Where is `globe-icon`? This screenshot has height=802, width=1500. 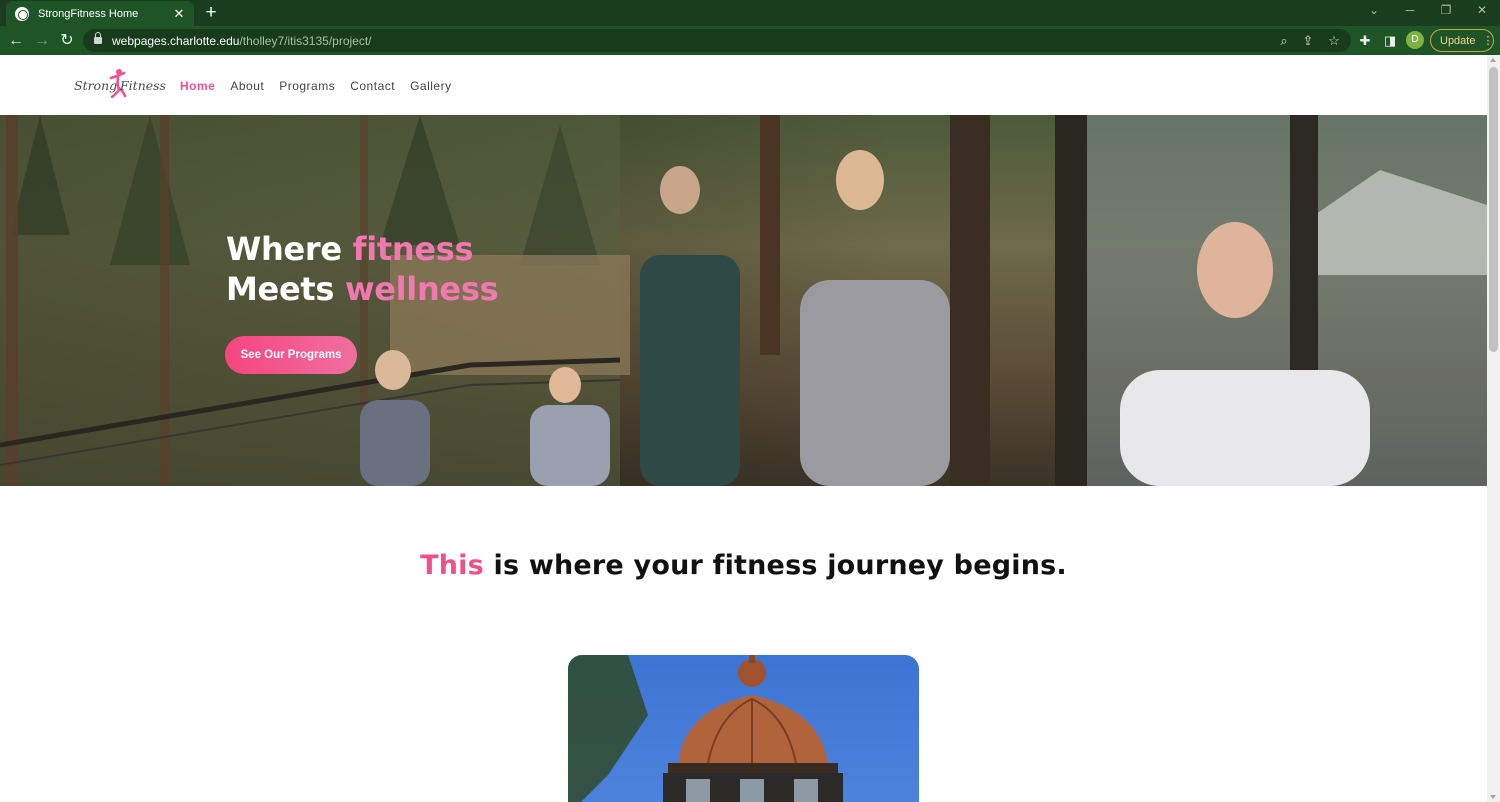 globe-icon is located at coordinates (22, 13).